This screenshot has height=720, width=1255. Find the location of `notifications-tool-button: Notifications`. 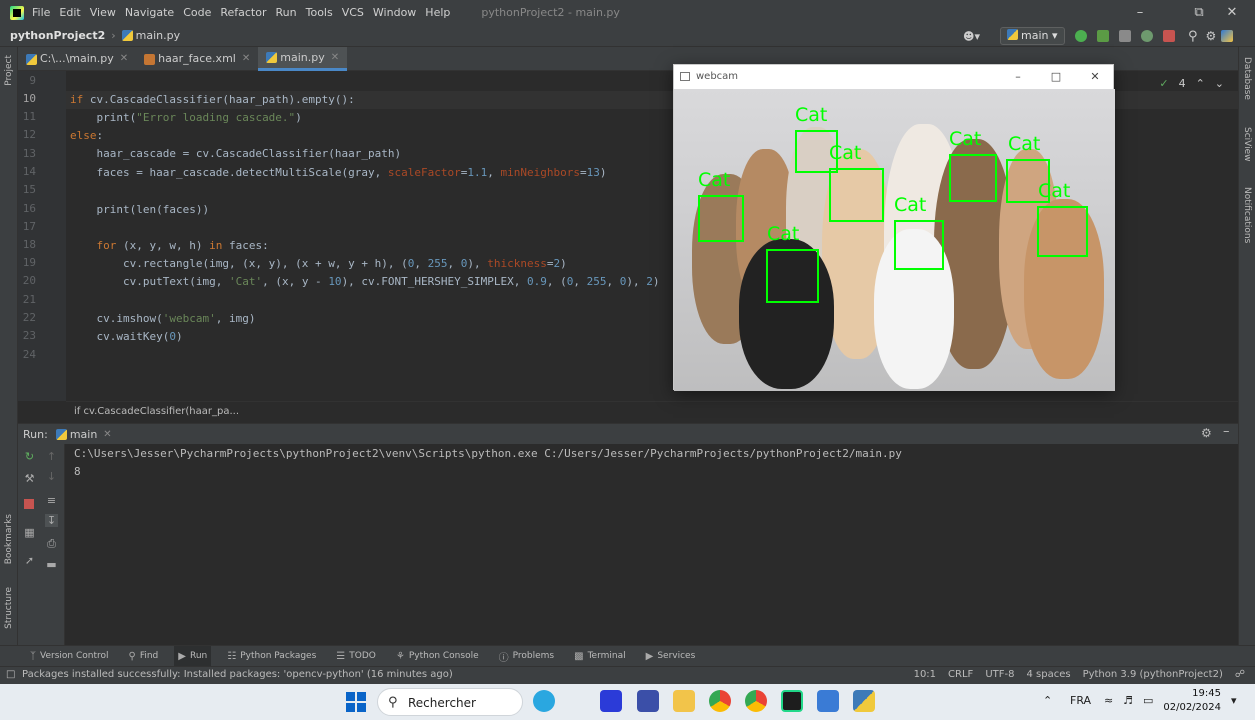

notifications-tool-button: Notifications is located at coordinates (1247, 215).